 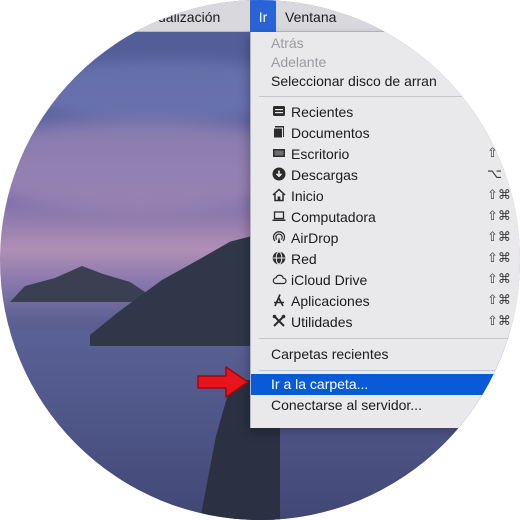 What do you see at coordinates (330, 133) in the screenshot?
I see `menu-item-label: Documentos` at bounding box center [330, 133].